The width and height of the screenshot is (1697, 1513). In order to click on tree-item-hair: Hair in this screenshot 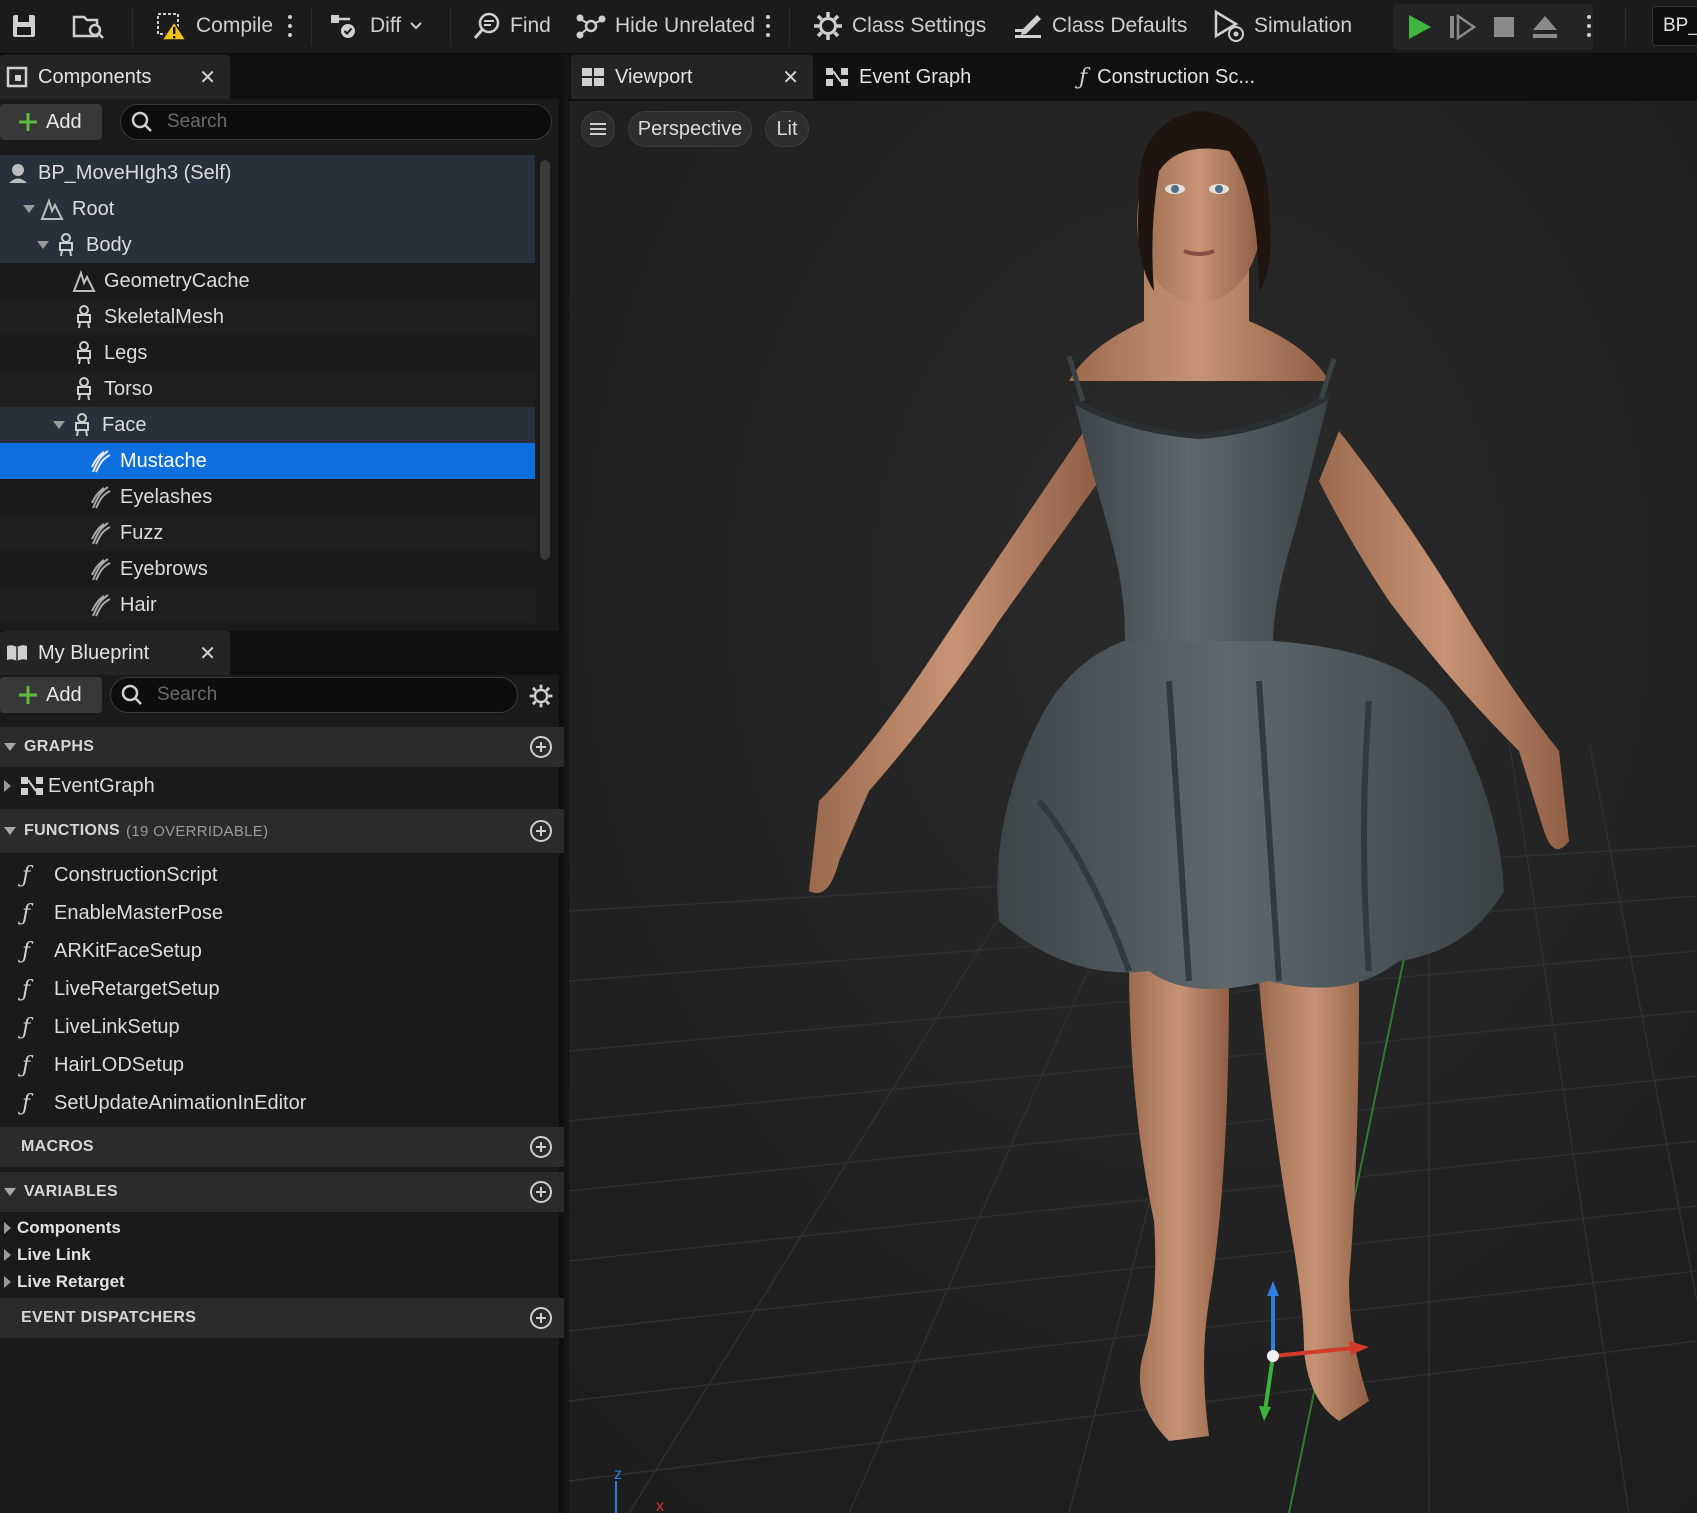, I will do `click(267, 605)`.